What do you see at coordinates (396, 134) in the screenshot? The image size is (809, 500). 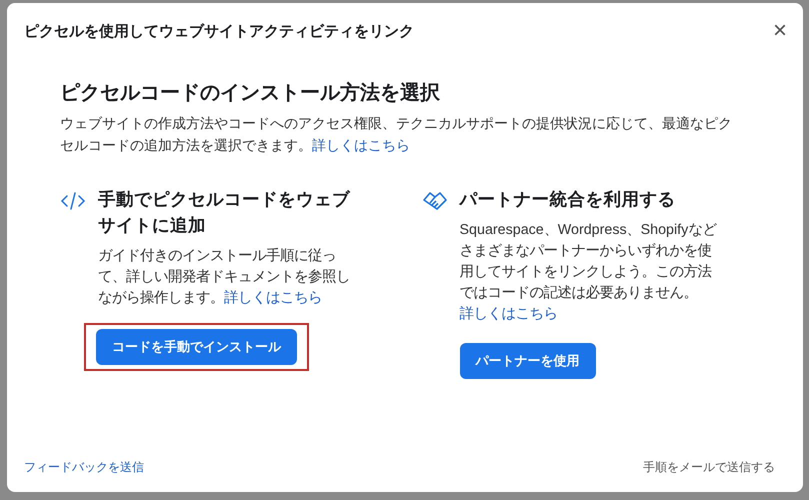 I see `intro-text: ウェブサイトの作成方法やコードへのアクセス権限、テクニカルサポートの提供状況に応じて、最適なピクセルコードの追加方法を選択できます。詳しくはこちら` at bounding box center [396, 134].